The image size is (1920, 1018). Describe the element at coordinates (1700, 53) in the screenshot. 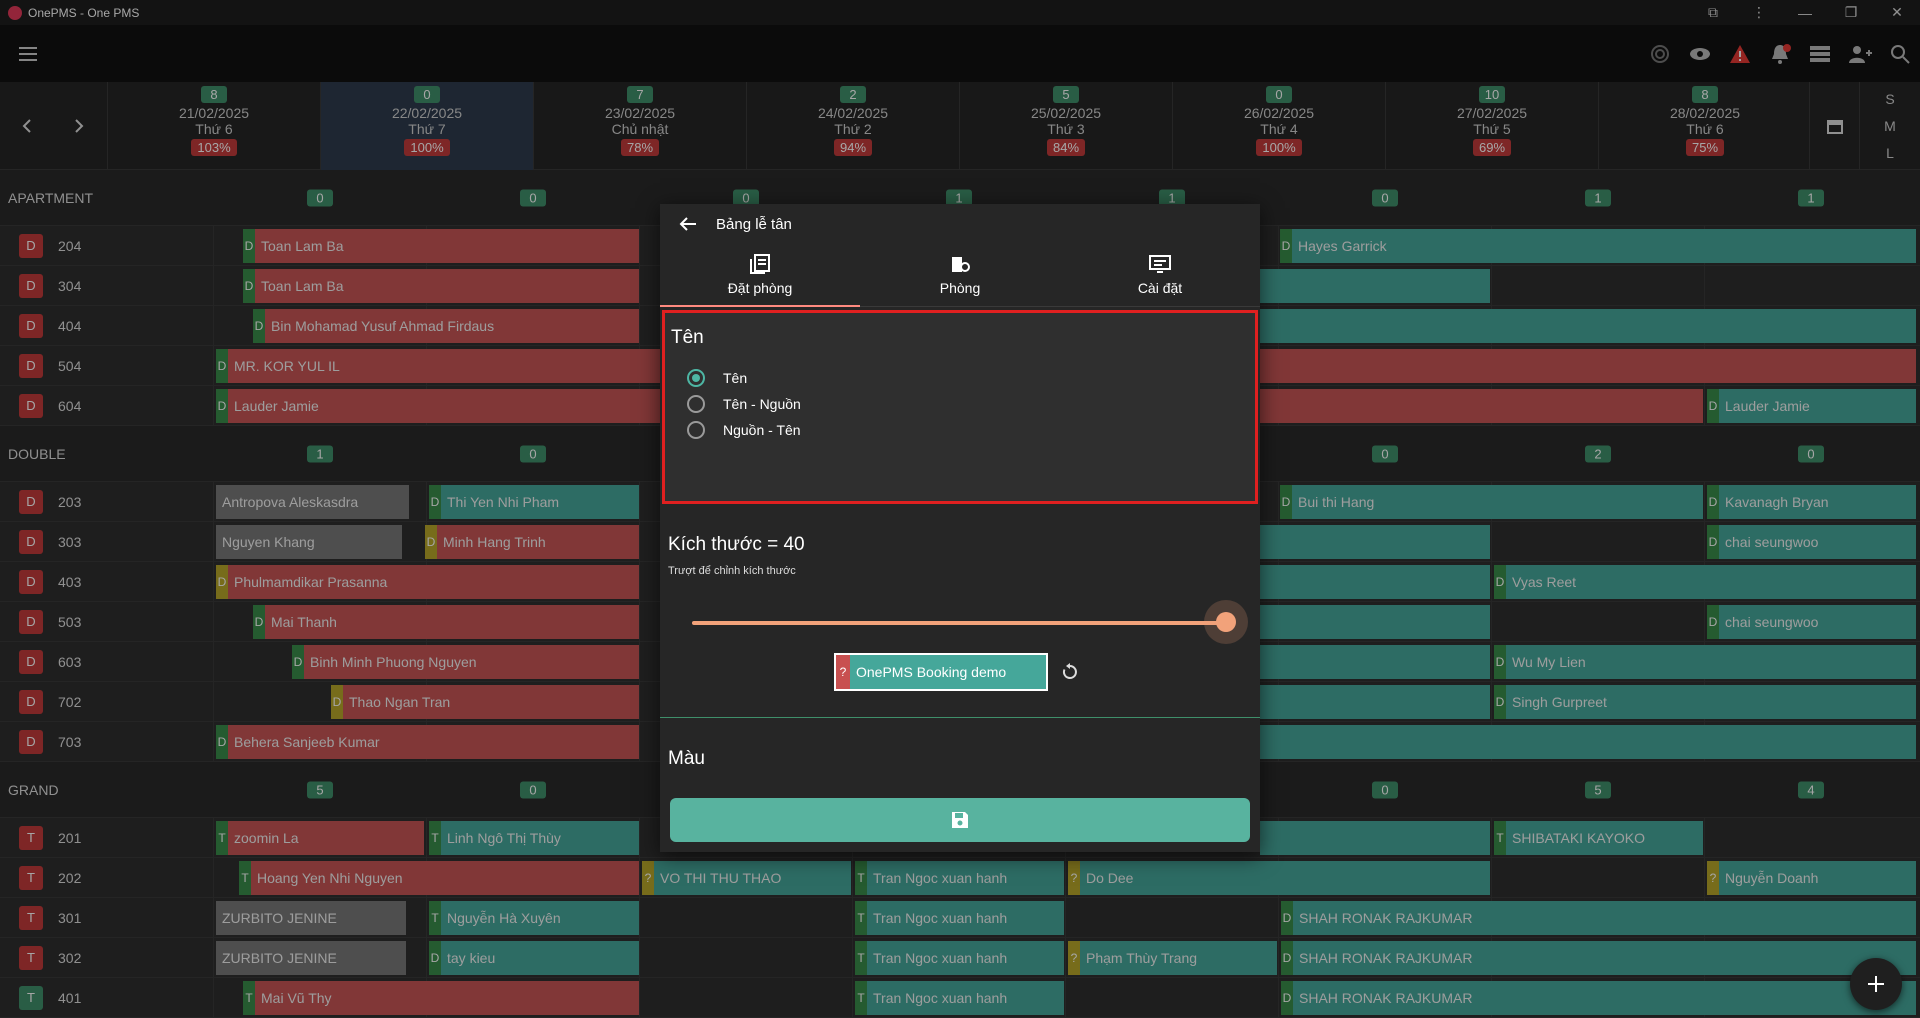

I see `eye-icon` at that location.